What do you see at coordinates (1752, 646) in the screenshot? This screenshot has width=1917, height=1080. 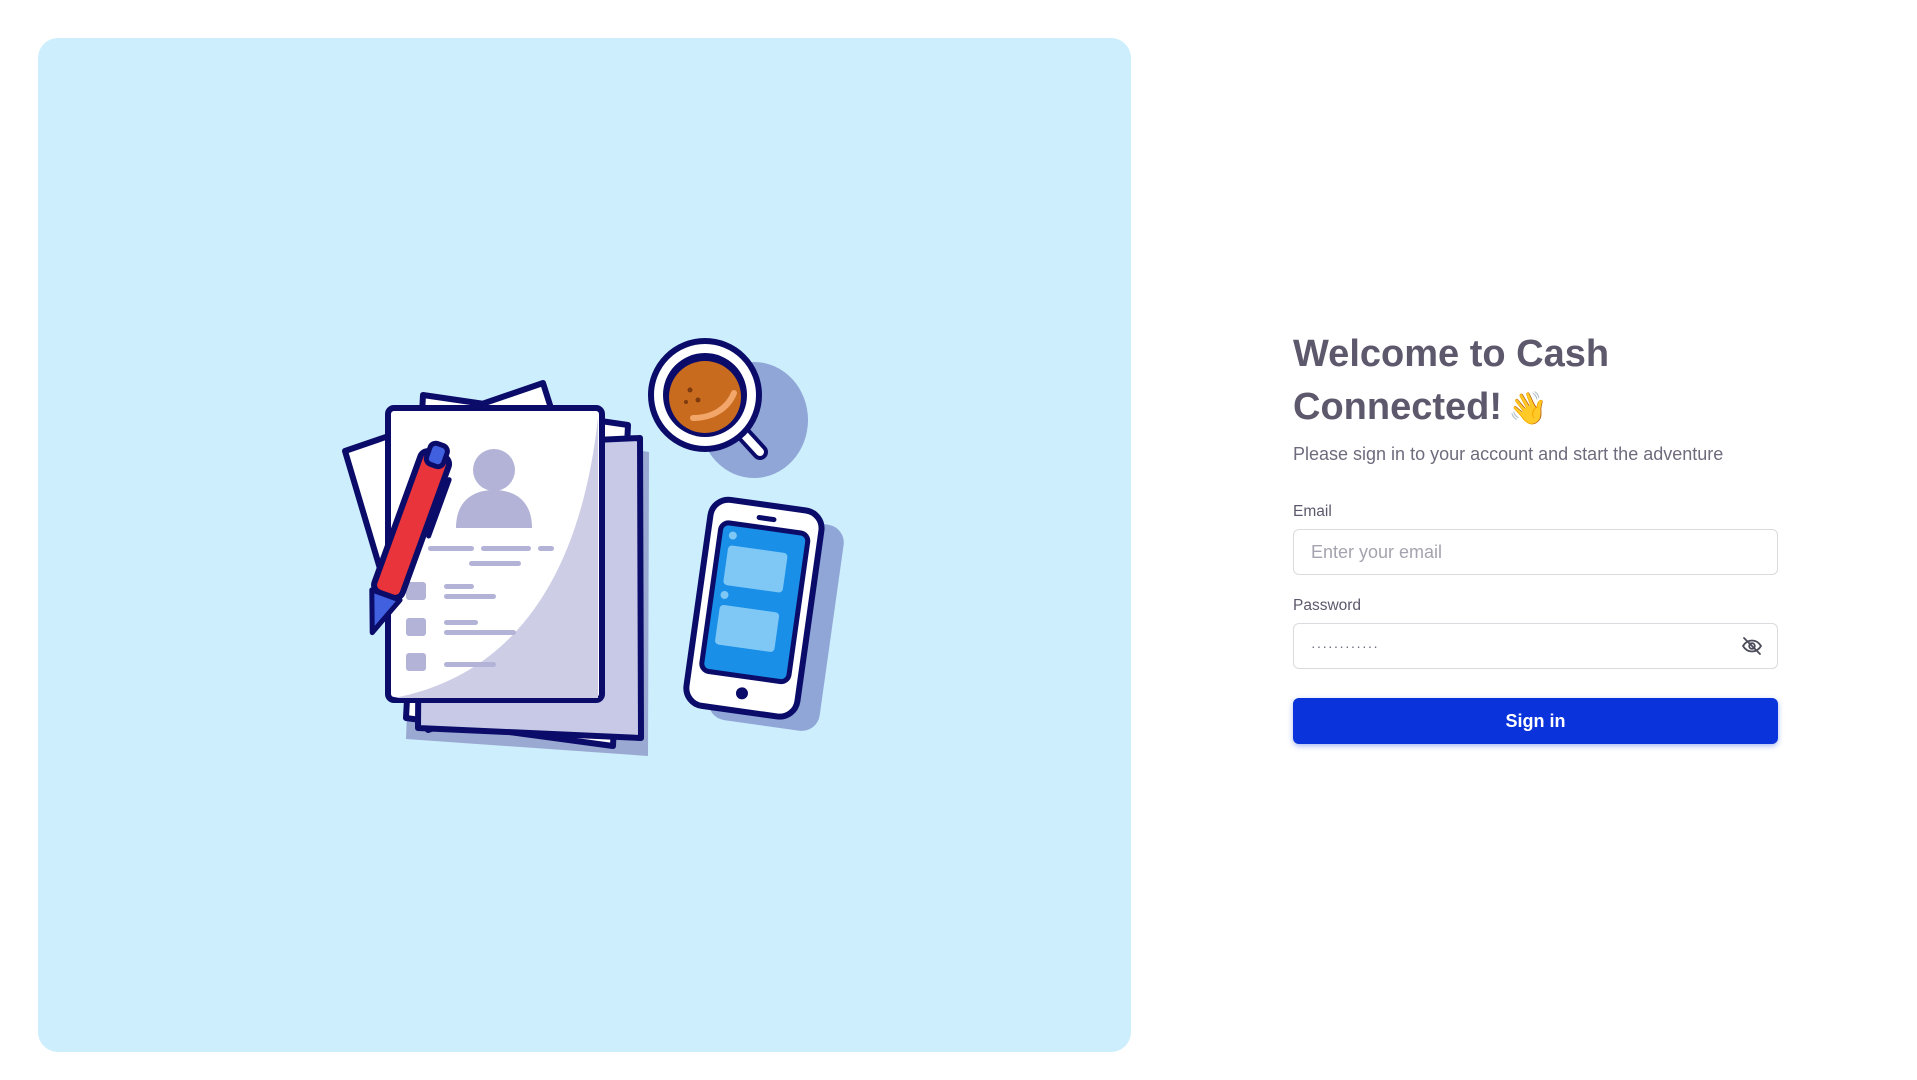 I see `eye-off-icon` at bounding box center [1752, 646].